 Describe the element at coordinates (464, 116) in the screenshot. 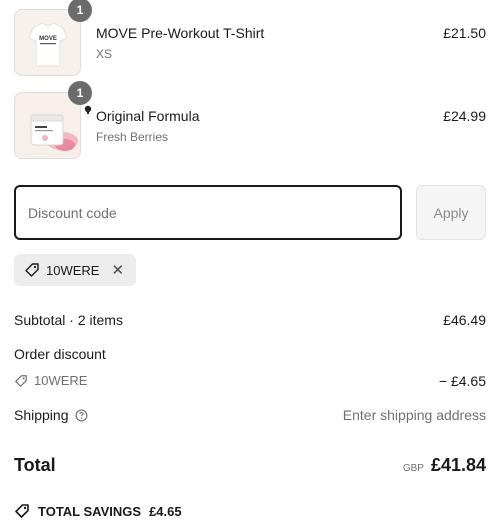

I see `item-price: £24.99` at that location.